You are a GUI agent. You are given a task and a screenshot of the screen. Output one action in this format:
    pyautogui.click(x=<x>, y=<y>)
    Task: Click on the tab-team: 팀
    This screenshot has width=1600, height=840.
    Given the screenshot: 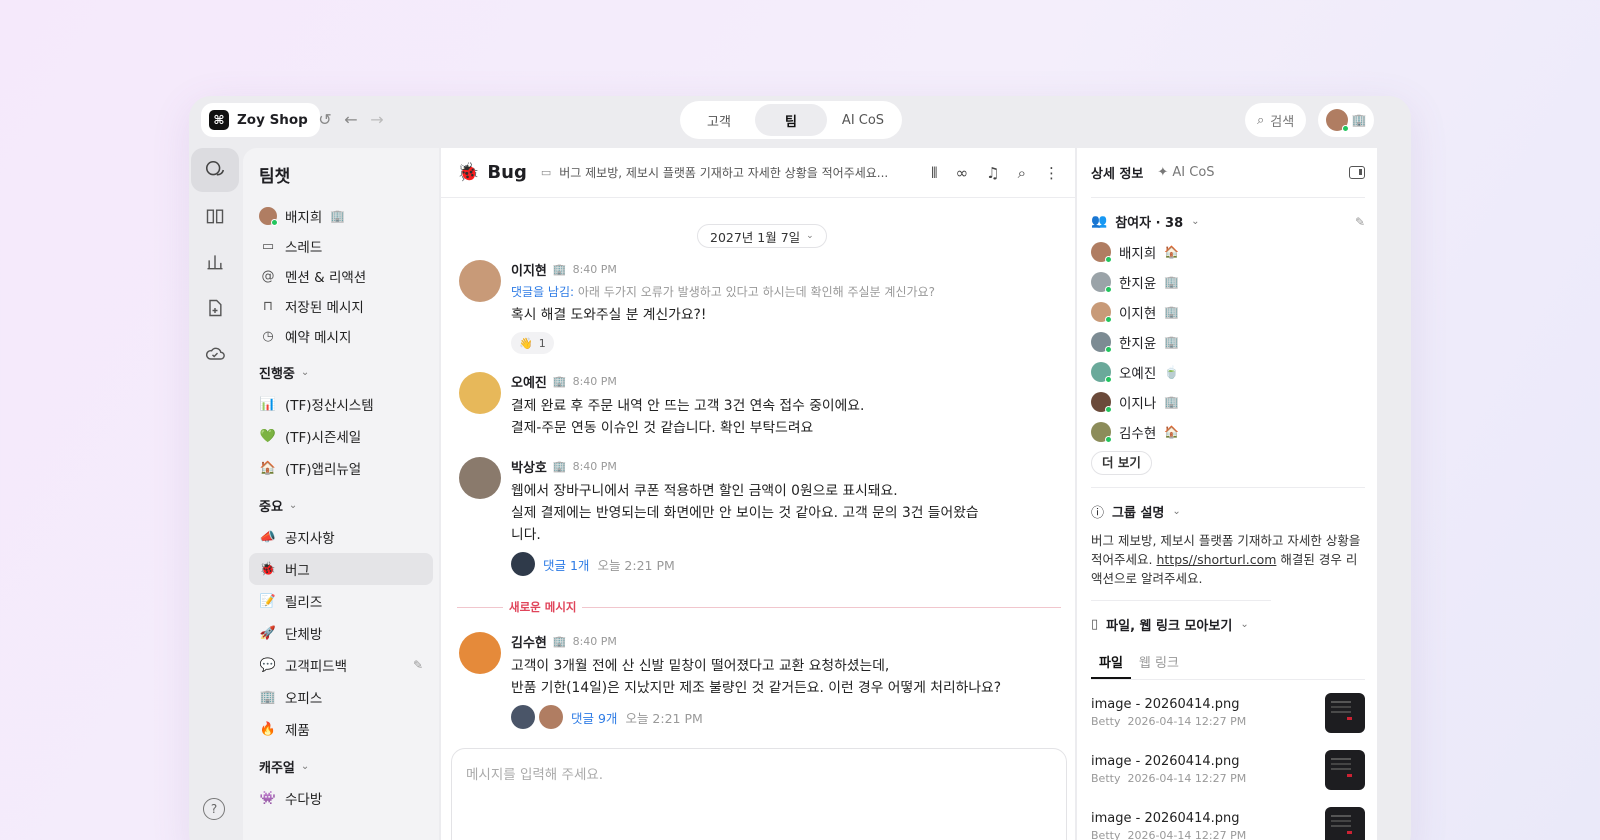 What is the action you would take?
    pyautogui.click(x=791, y=120)
    